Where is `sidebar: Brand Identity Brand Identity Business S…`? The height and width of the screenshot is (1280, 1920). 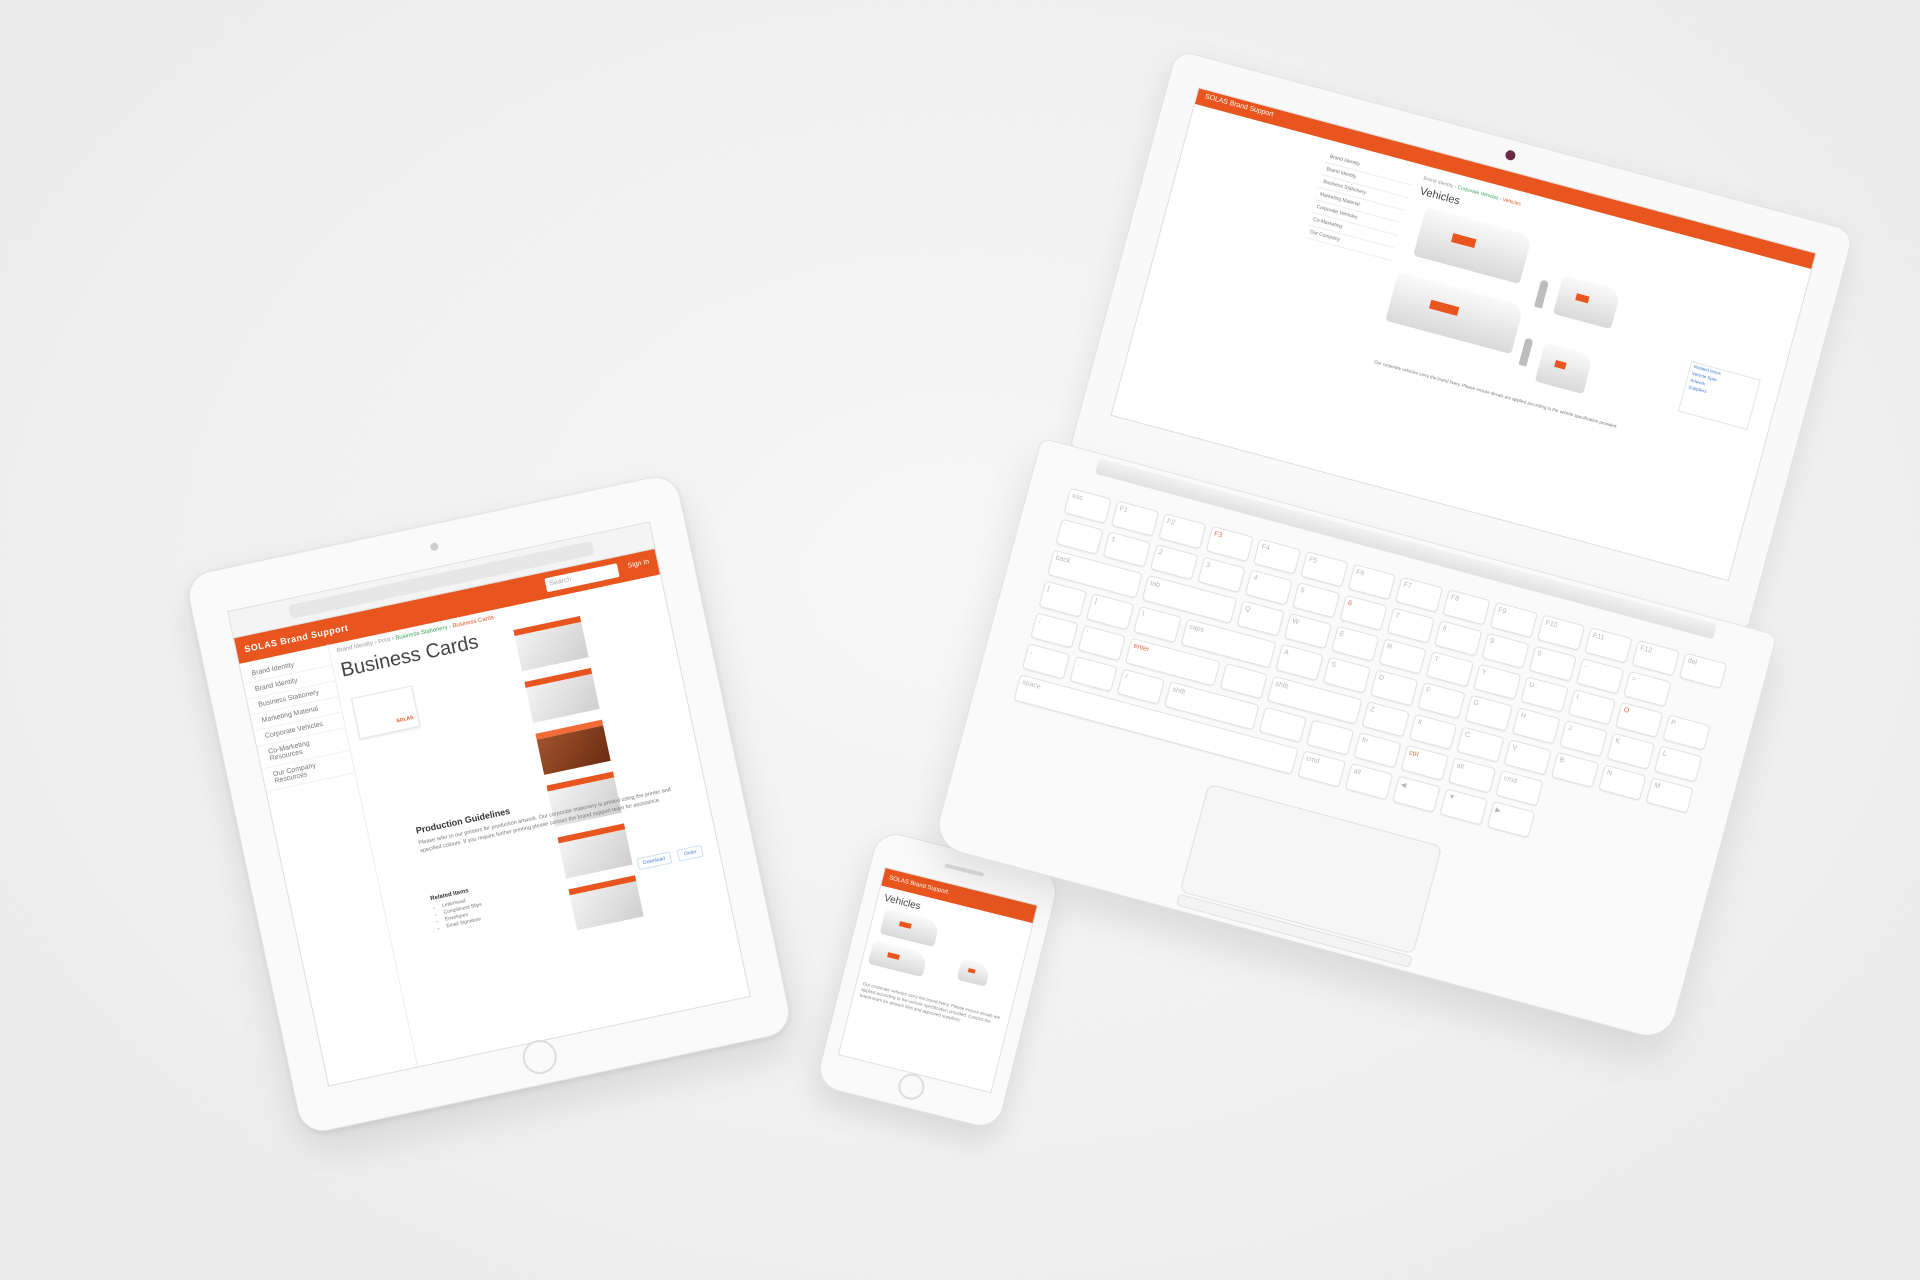
sidebar: Brand Identity Brand Identity Business S… is located at coordinates (1359, 205).